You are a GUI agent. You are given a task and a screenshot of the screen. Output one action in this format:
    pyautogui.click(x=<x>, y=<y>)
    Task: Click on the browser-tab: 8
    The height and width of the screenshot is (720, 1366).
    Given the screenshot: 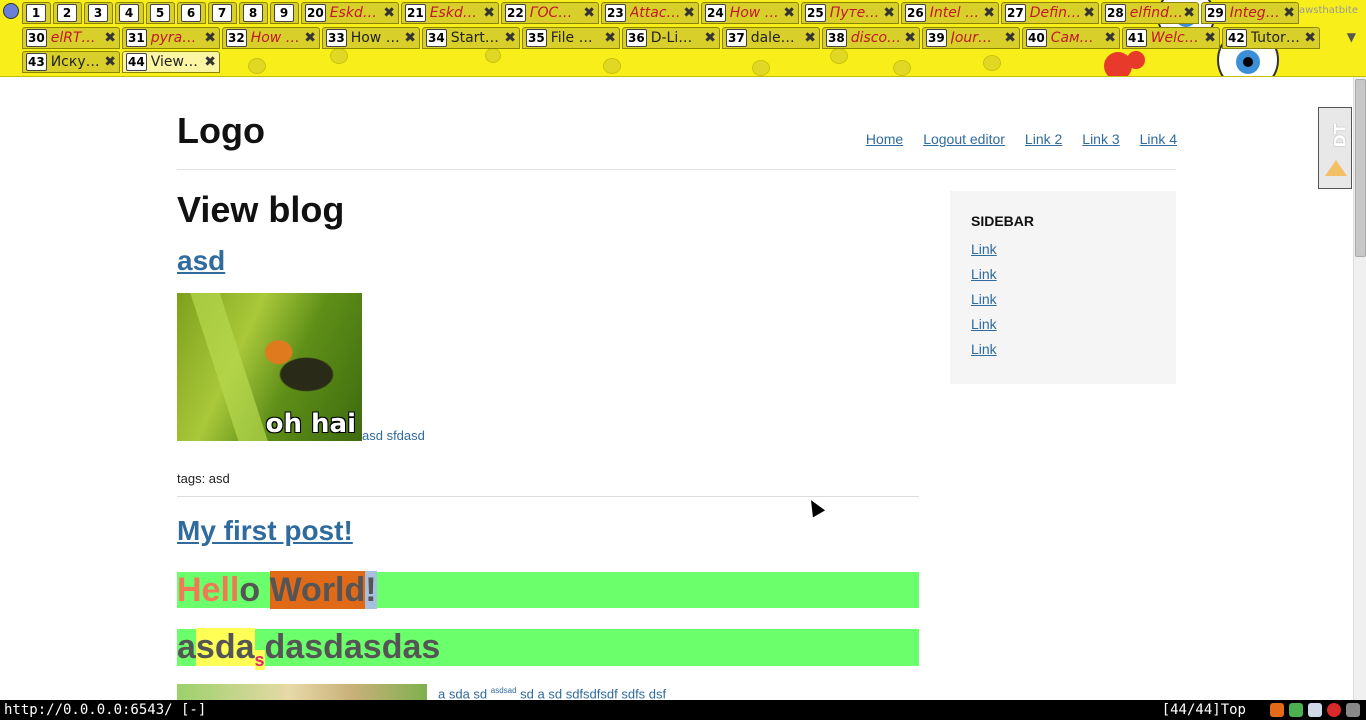 What is the action you would take?
    pyautogui.click(x=253, y=13)
    